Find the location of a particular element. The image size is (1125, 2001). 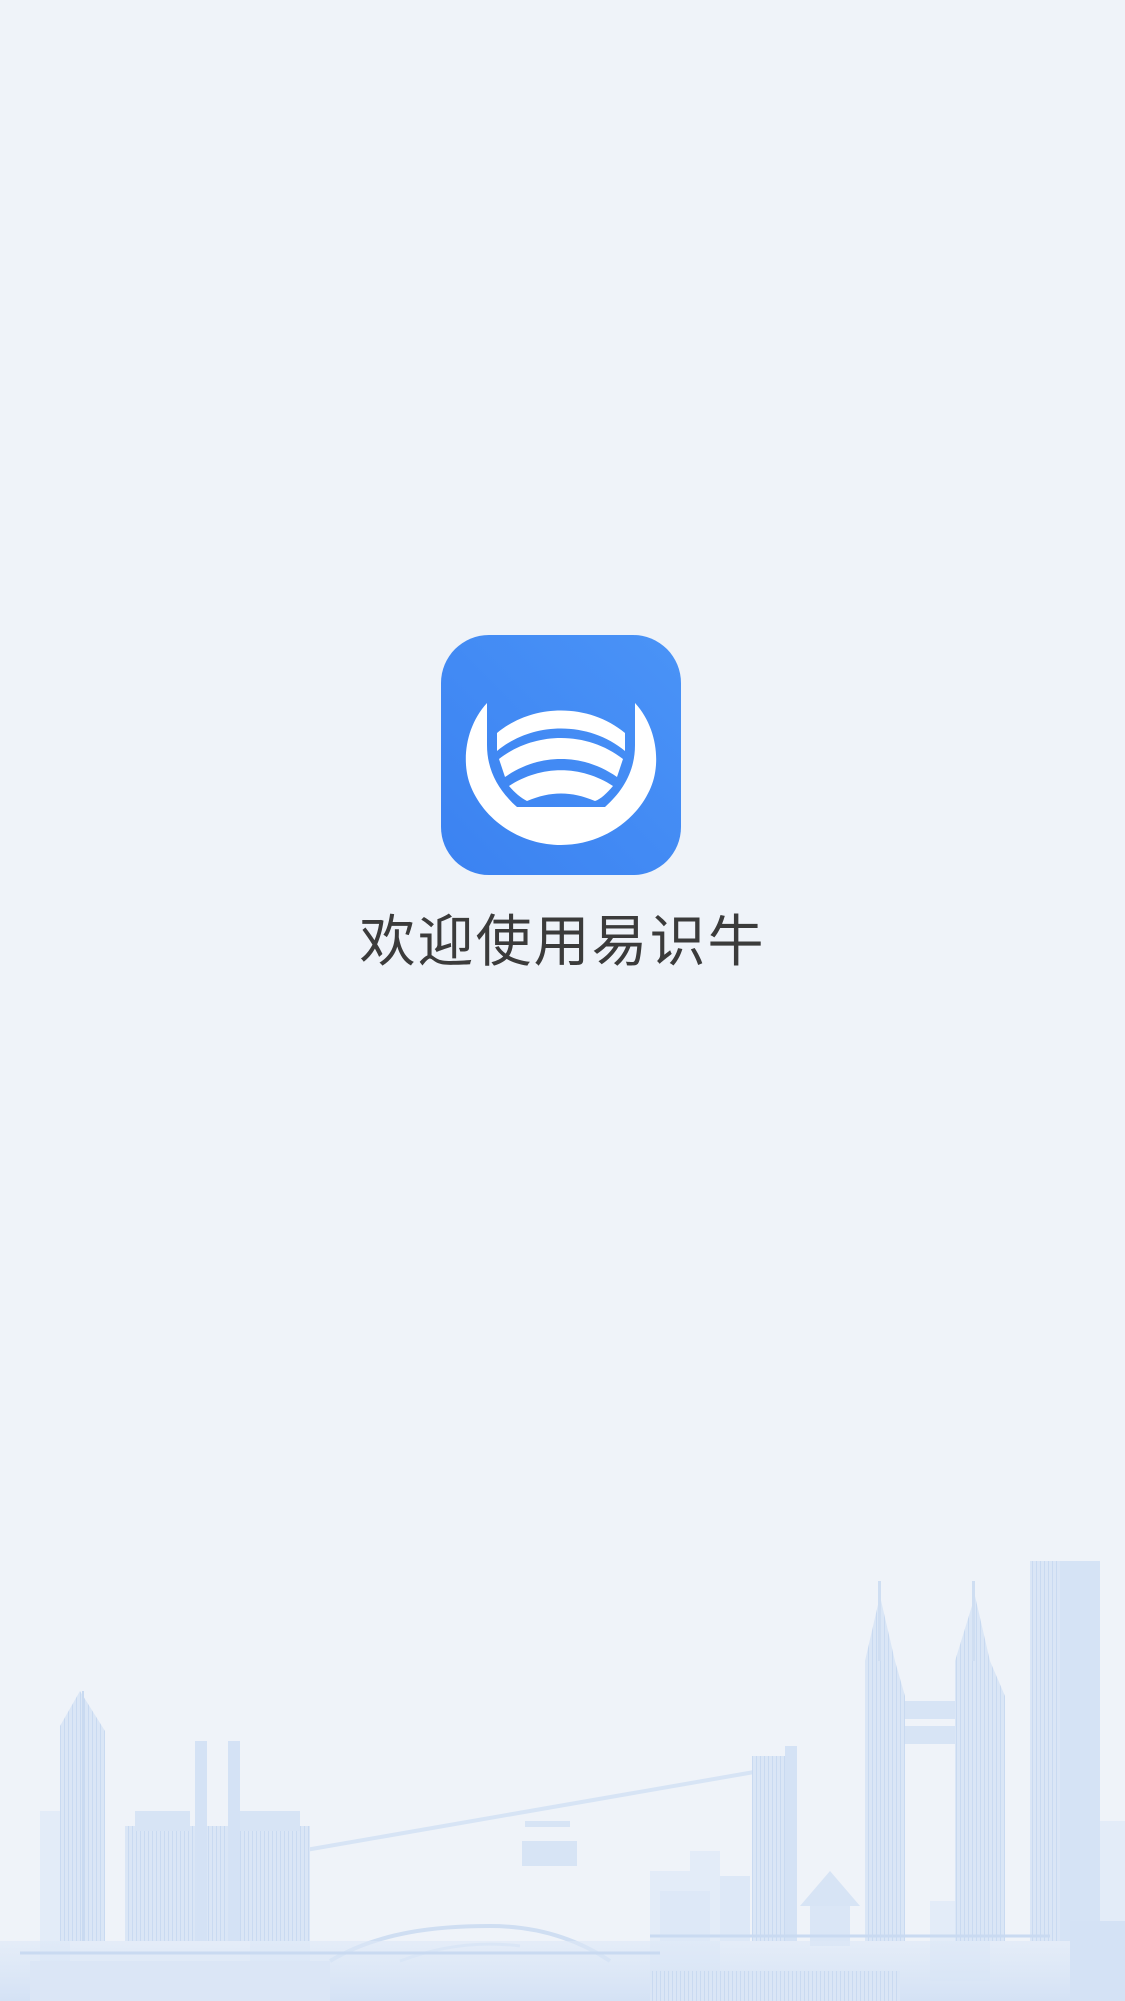

app-logo-icon is located at coordinates (561, 774).